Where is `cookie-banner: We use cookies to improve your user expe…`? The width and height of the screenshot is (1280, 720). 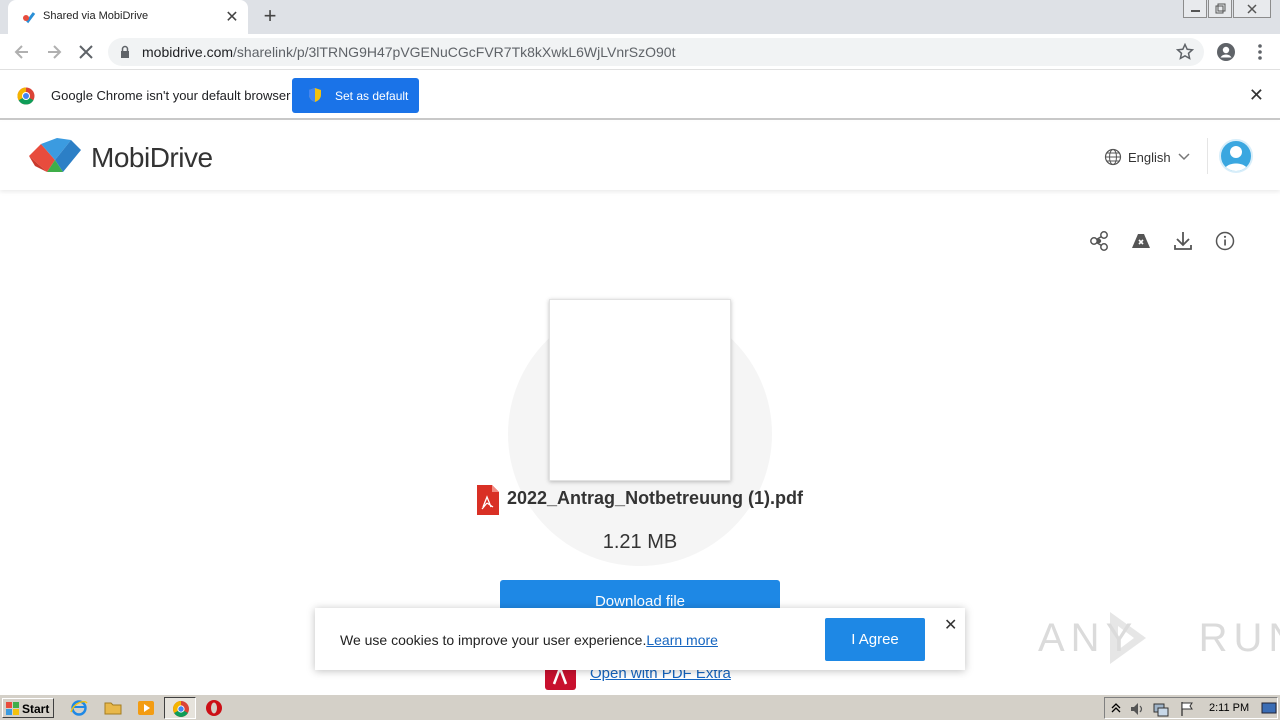
cookie-banner: We use cookies to improve your user expe… is located at coordinates (640, 639).